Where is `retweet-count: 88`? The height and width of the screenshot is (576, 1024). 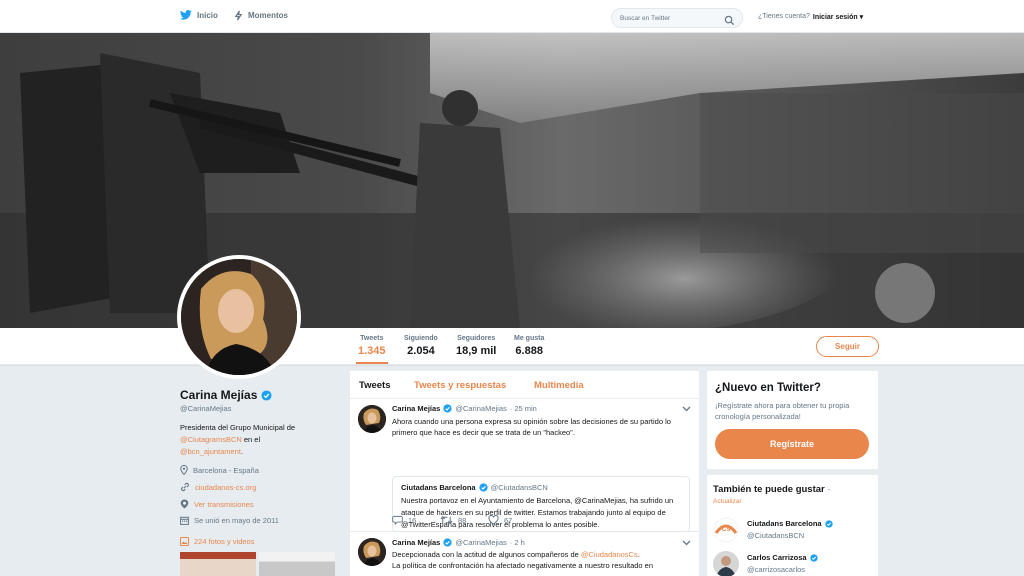
retweet-count: 88 is located at coordinates (462, 520).